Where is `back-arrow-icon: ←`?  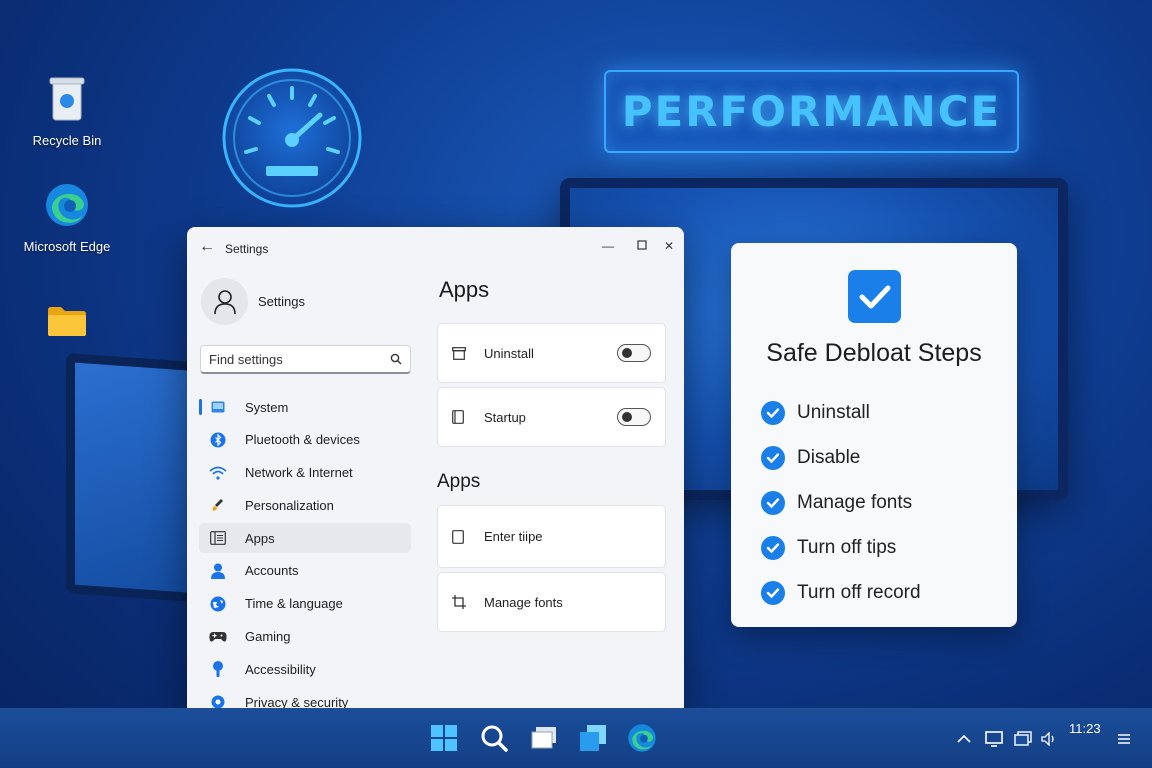 back-arrow-icon: ← is located at coordinates (207, 247).